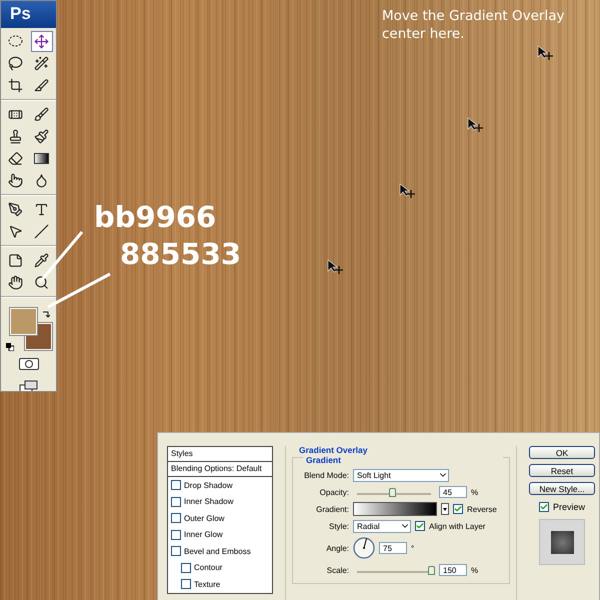 This screenshot has height=600, width=600. Describe the element at coordinates (209, 501) in the screenshot. I see `style-list-item: Inner Shadow` at that location.